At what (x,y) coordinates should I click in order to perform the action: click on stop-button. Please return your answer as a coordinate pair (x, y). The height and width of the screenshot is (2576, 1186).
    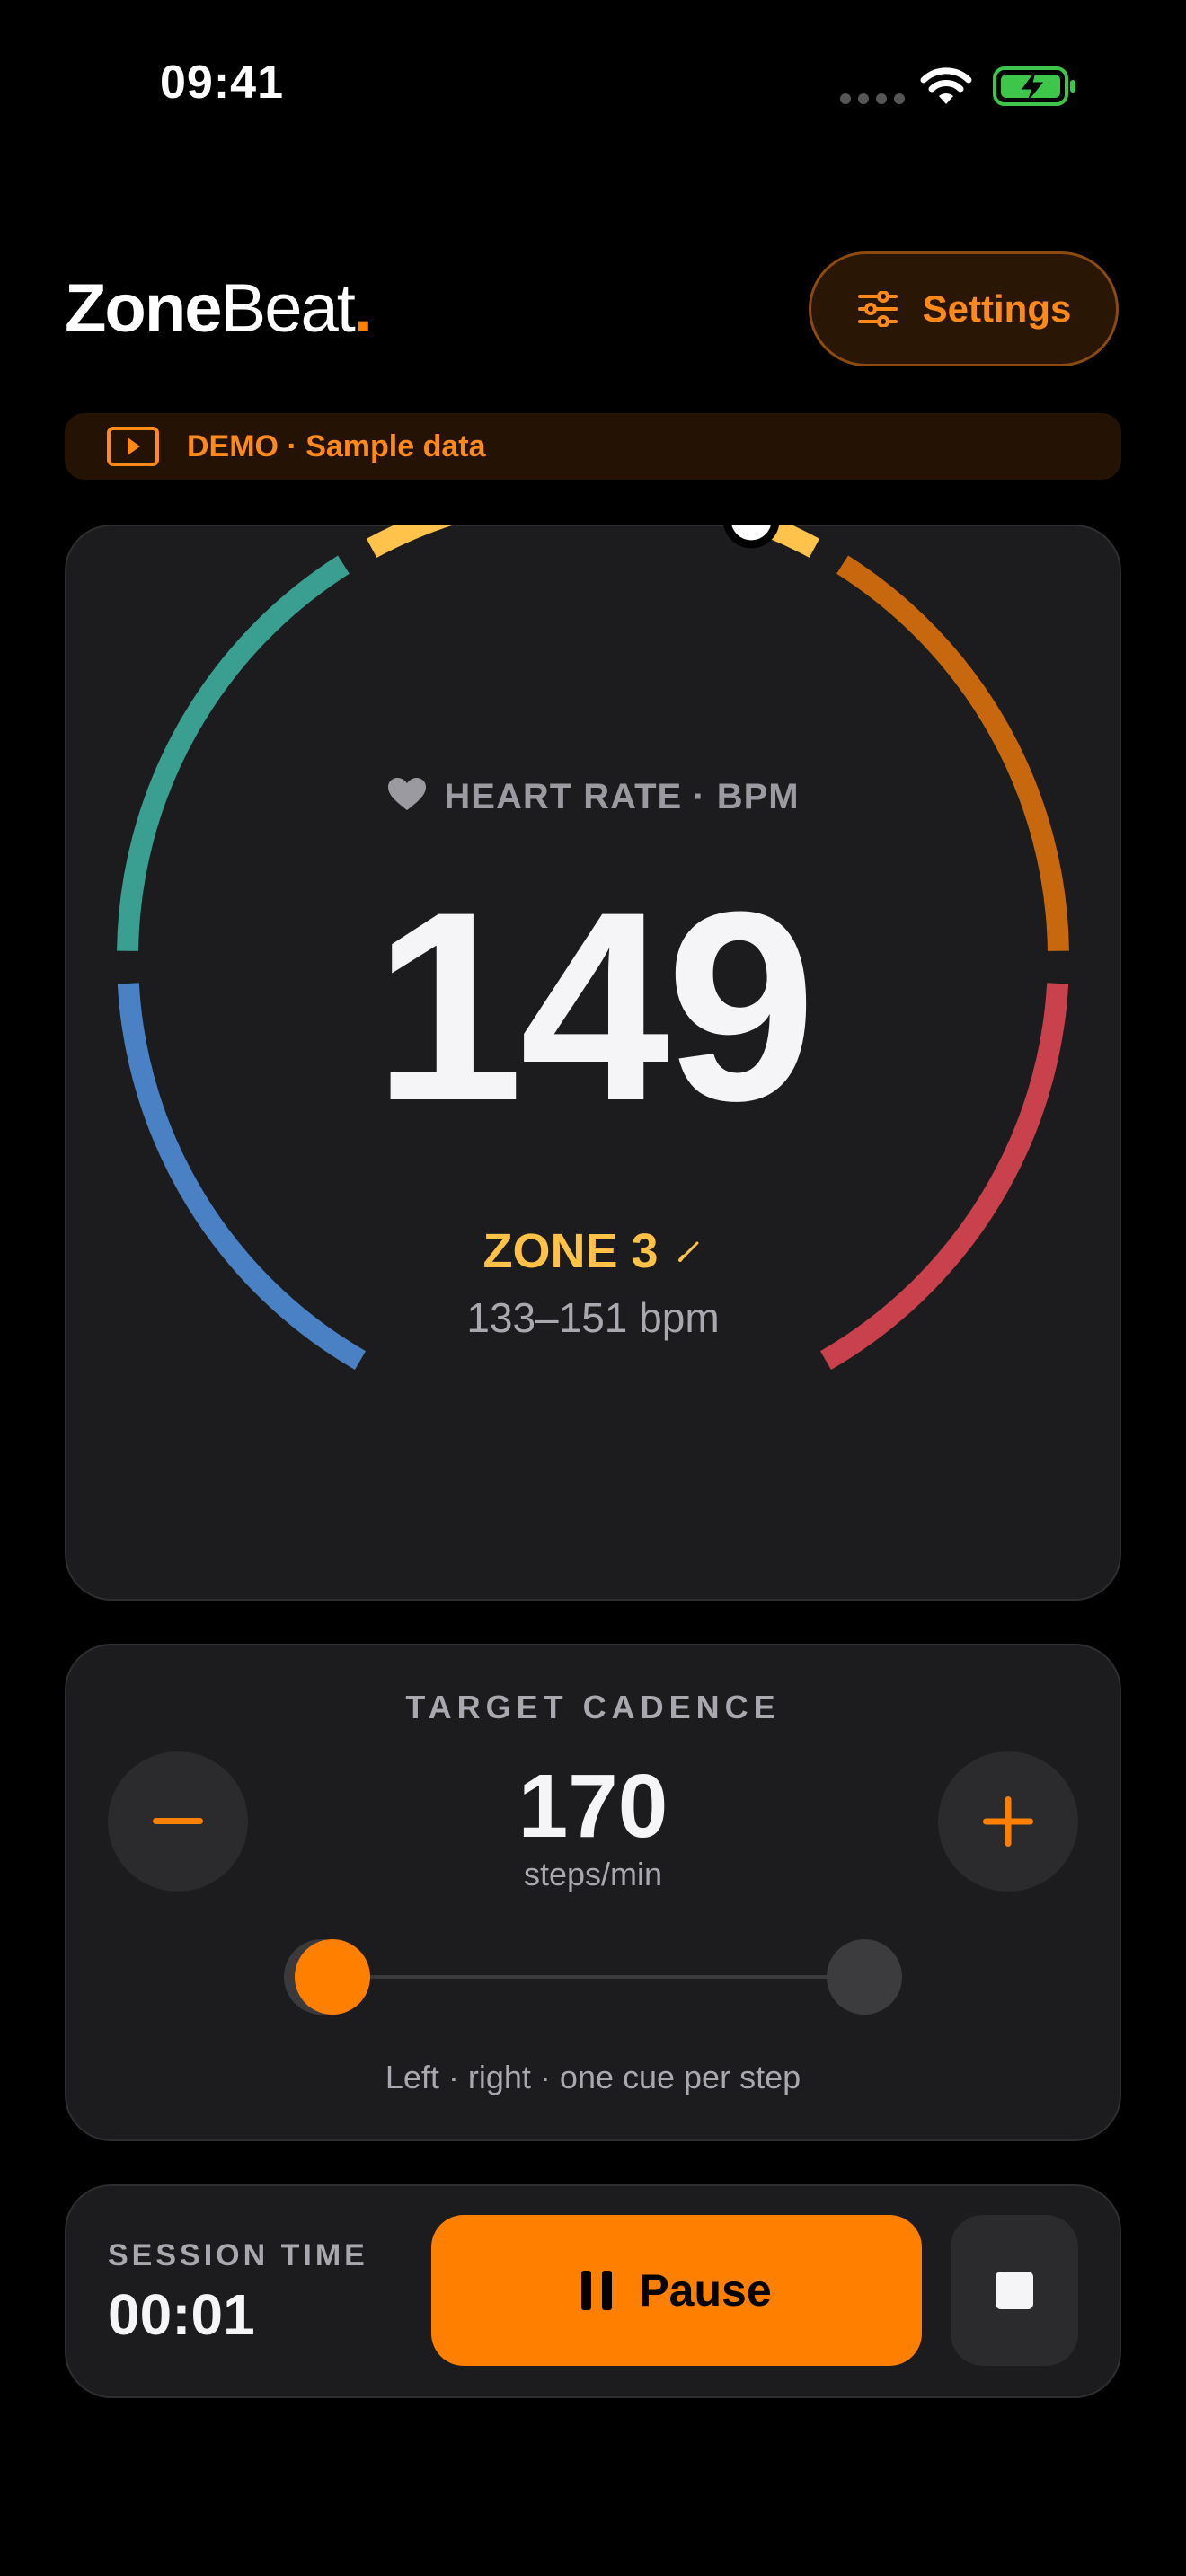
    Looking at the image, I should click on (1014, 2290).